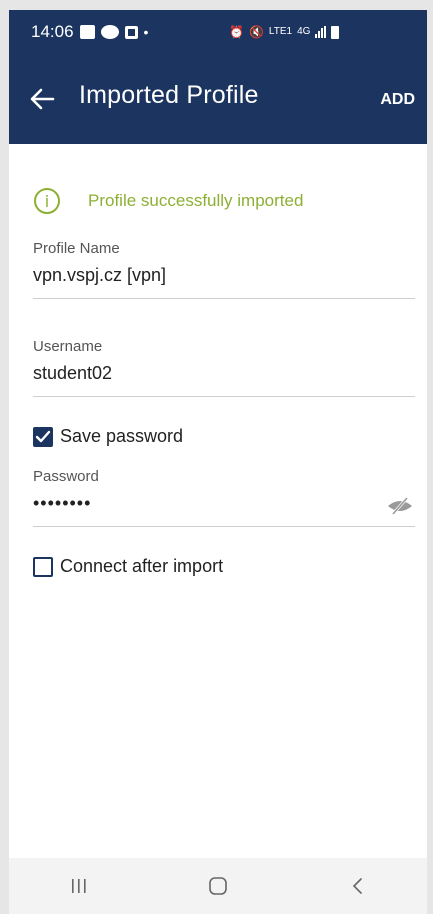 This screenshot has width=433, height=914. What do you see at coordinates (62, 503) in the screenshot?
I see `password-input: ••••••••` at bounding box center [62, 503].